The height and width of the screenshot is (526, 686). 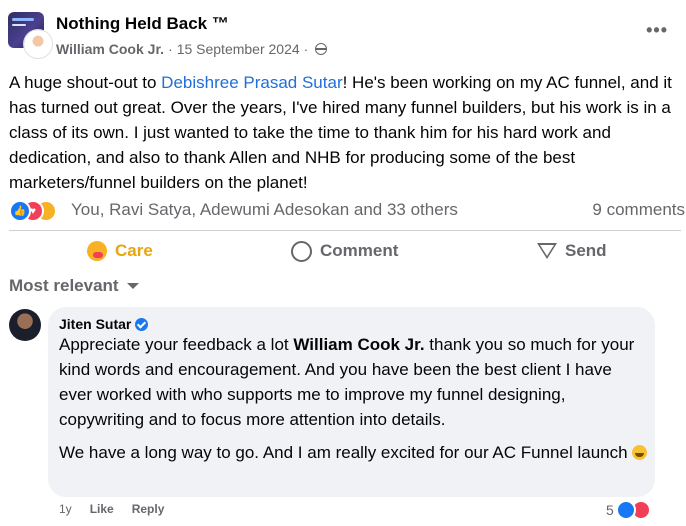 I want to click on comment-label: Comment, so click(x=359, y=250).